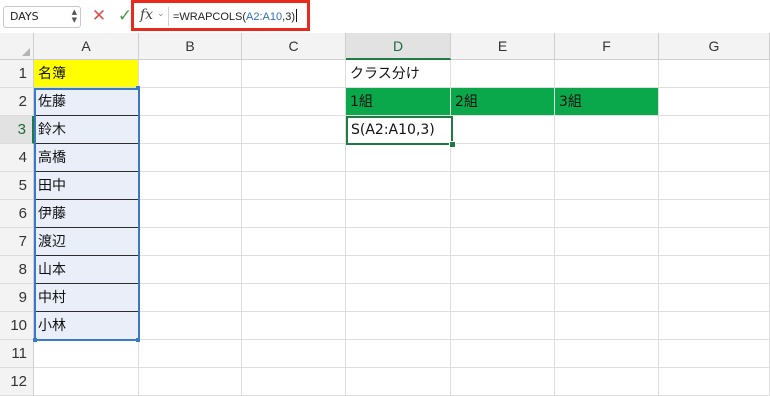  I want to click on row-header-7: 7, so click(17, 242).